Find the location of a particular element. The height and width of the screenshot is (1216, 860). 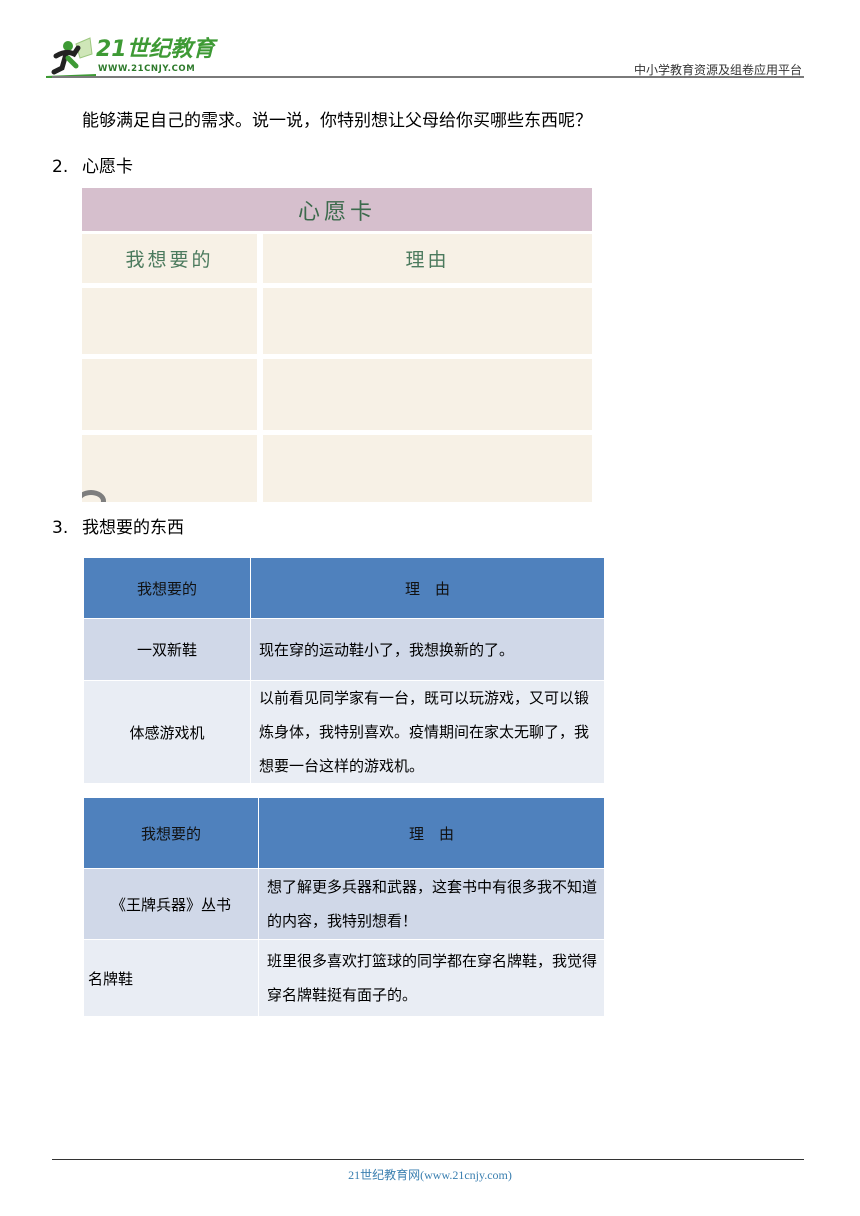

footer-text: 21世纪教育网(www.21cnjy.com) is located at coordinates (430, 1174).